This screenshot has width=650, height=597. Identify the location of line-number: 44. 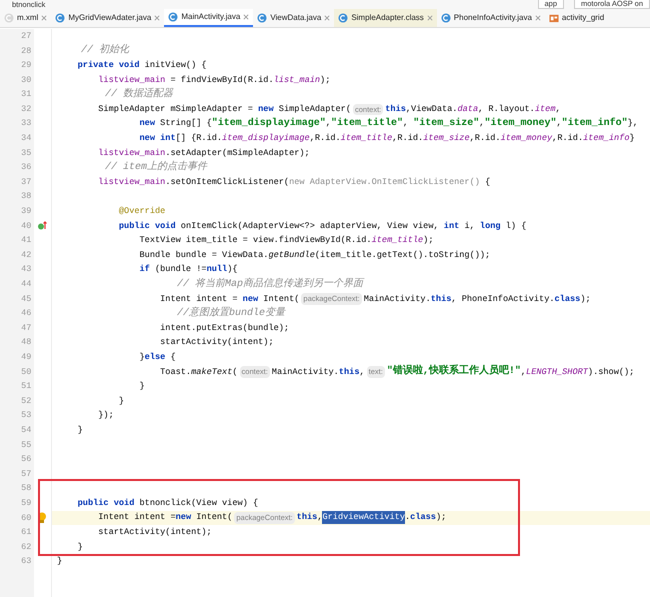
(26, 284).